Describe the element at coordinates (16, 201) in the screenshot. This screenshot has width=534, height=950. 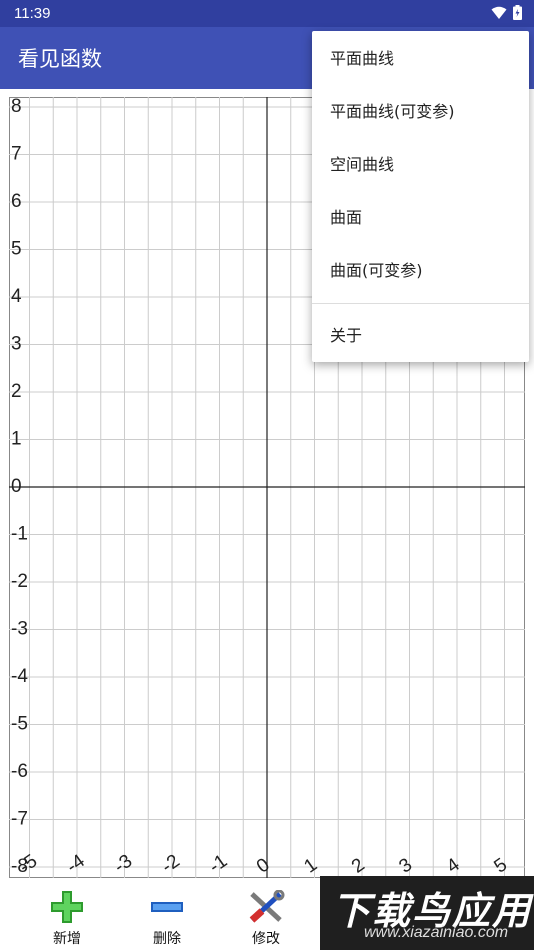
I see `y-tick-label: 6` at that location.